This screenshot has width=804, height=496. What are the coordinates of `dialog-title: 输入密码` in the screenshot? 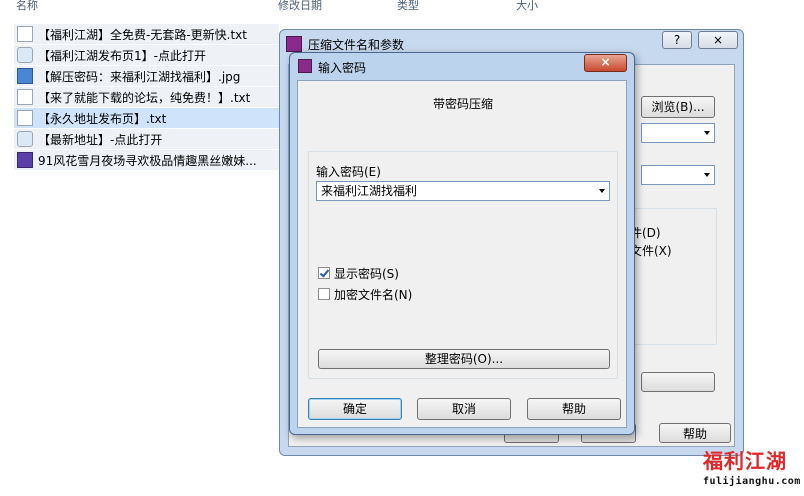 It's located at (342, 68).